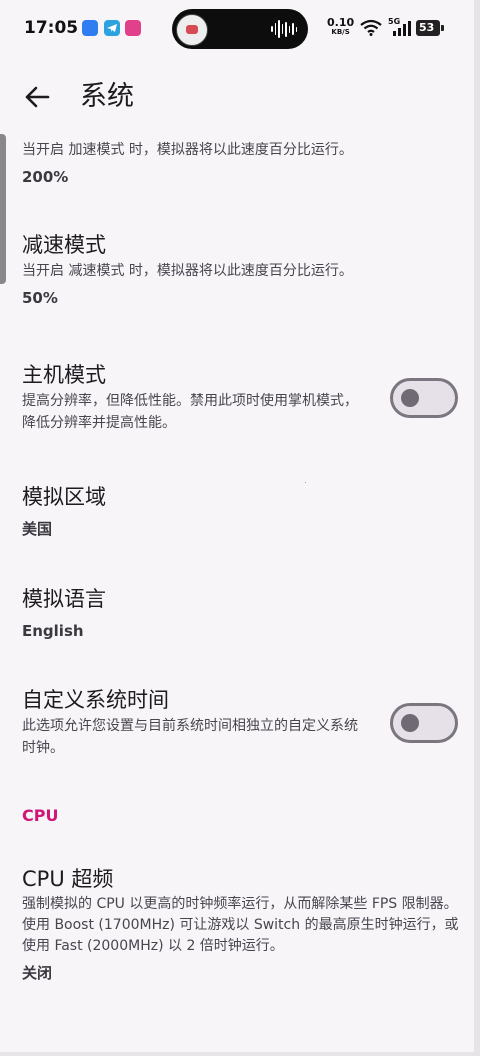 The width and height of the screenshot is (480, 1056). What do you see at coordinates (64, 375) in the screenshot?
I see `setting-title: 主机模式` at bounding box center [64, 375].